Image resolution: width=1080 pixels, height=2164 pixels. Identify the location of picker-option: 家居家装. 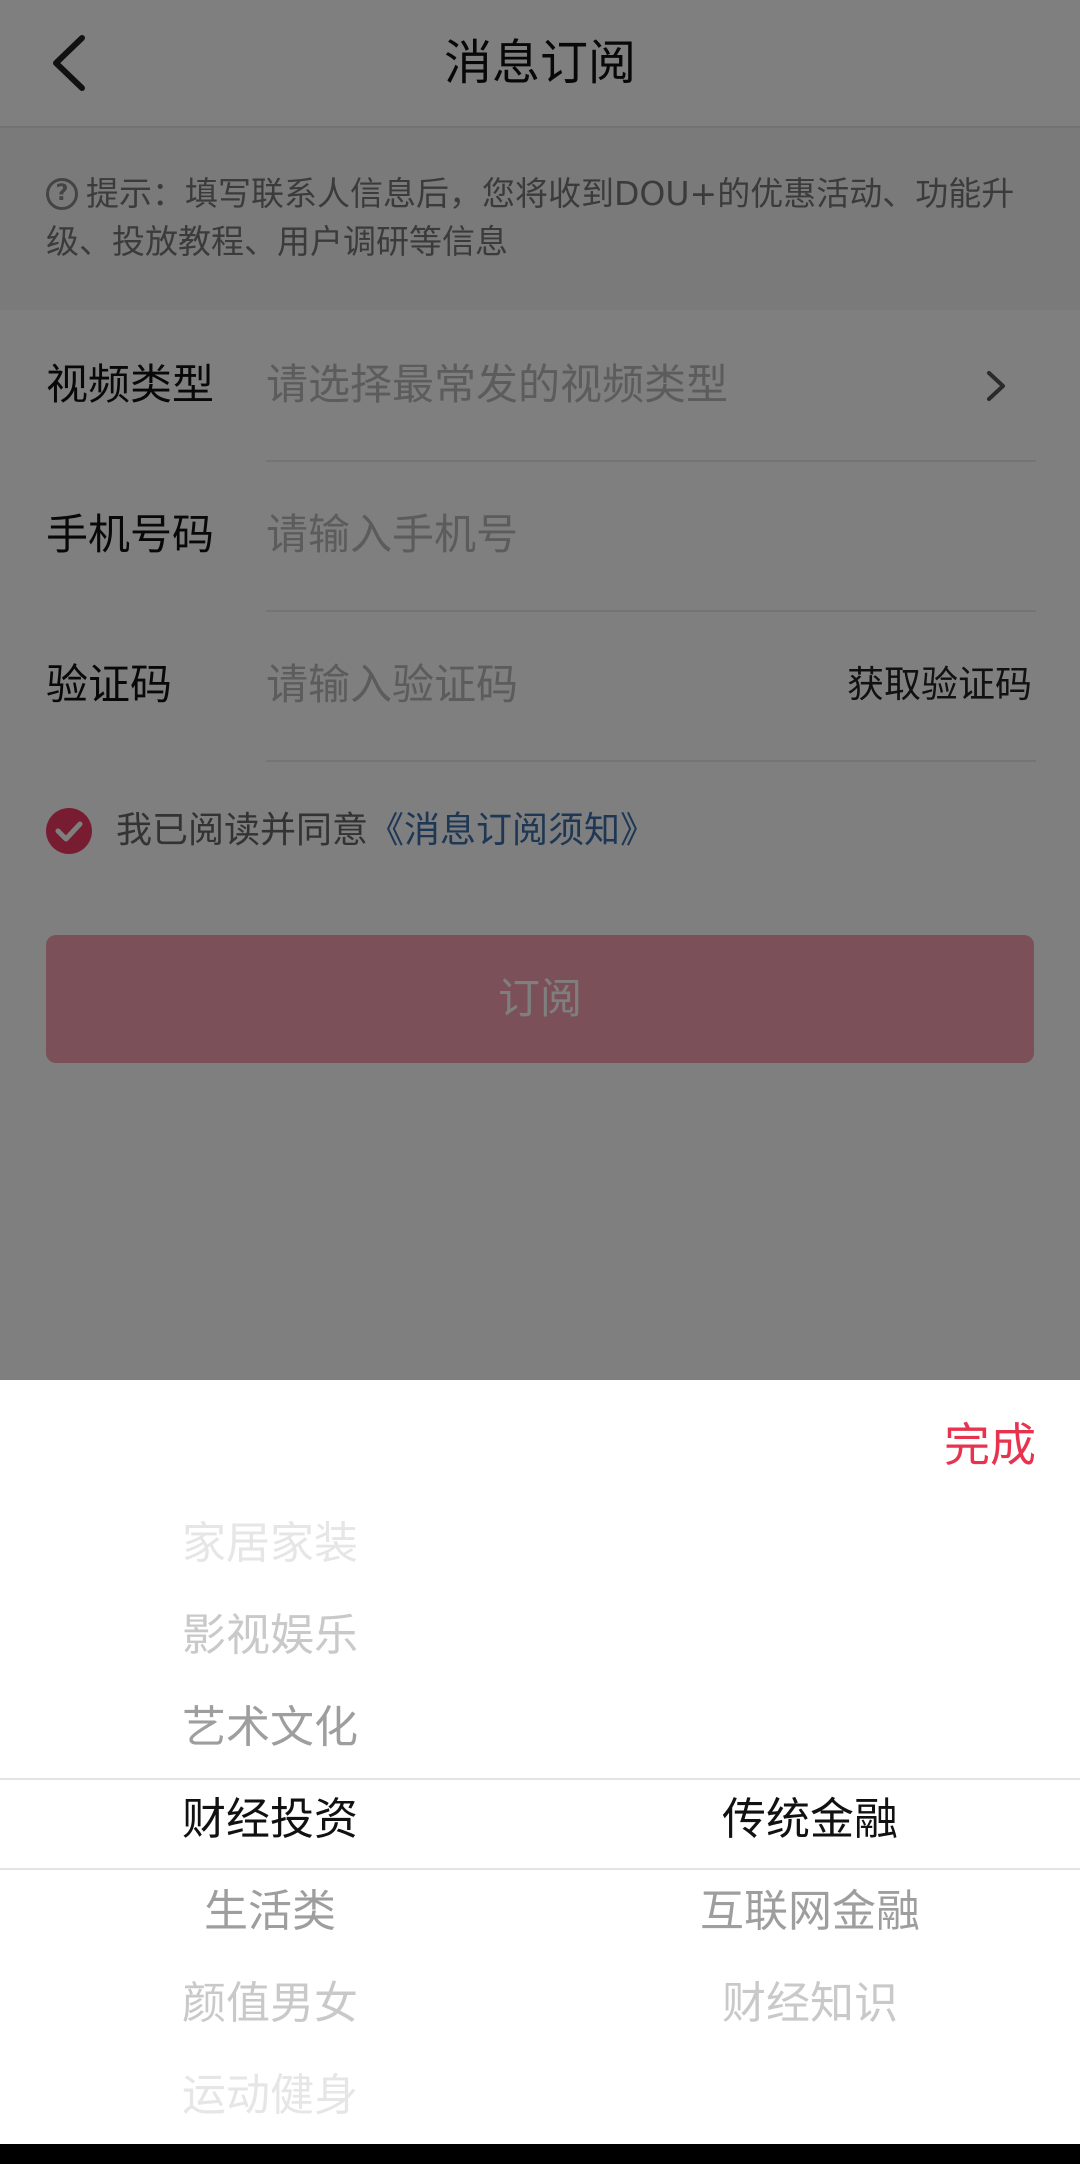
(270, 1544).